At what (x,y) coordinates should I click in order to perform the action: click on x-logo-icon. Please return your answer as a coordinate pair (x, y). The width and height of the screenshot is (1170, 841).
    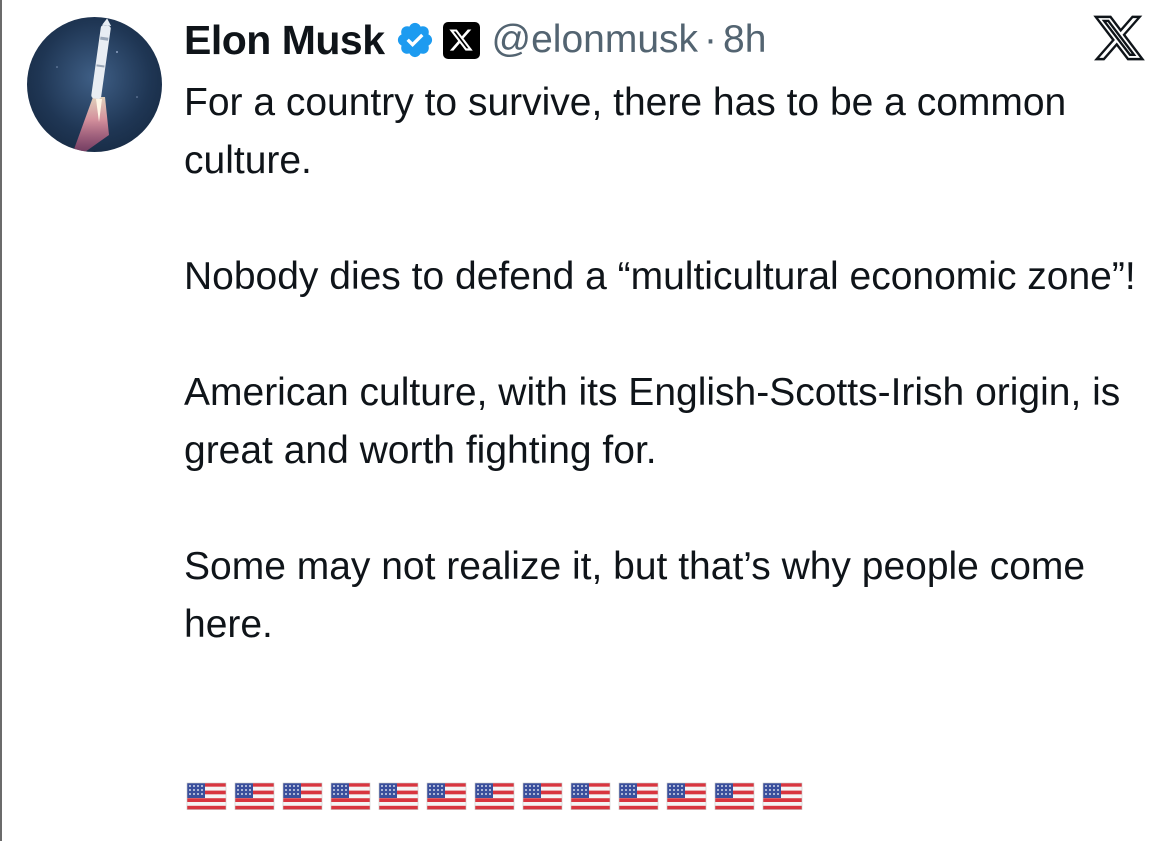
    Looking at the image, I should click on (461, 40).